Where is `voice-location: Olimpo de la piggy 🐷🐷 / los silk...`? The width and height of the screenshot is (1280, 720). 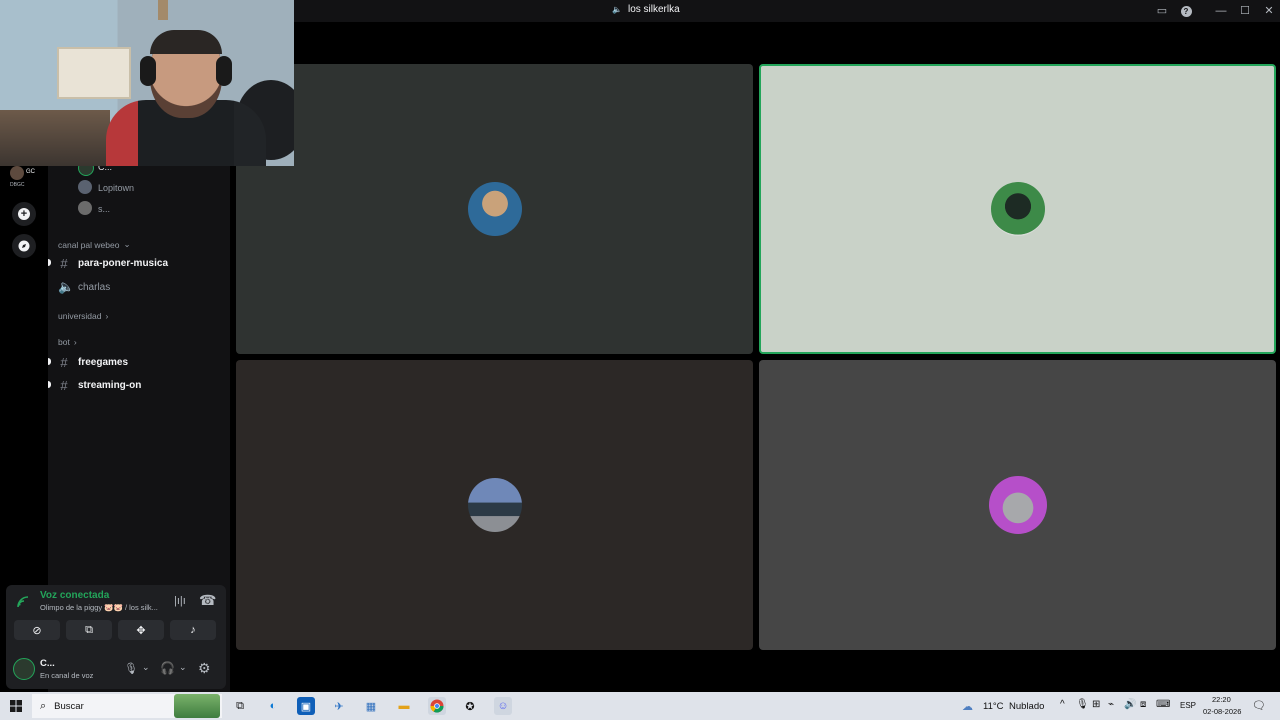
voice-location: Olimpo de la piggy 🐷🐷 / los silk... is located at coordinates (99, 607).